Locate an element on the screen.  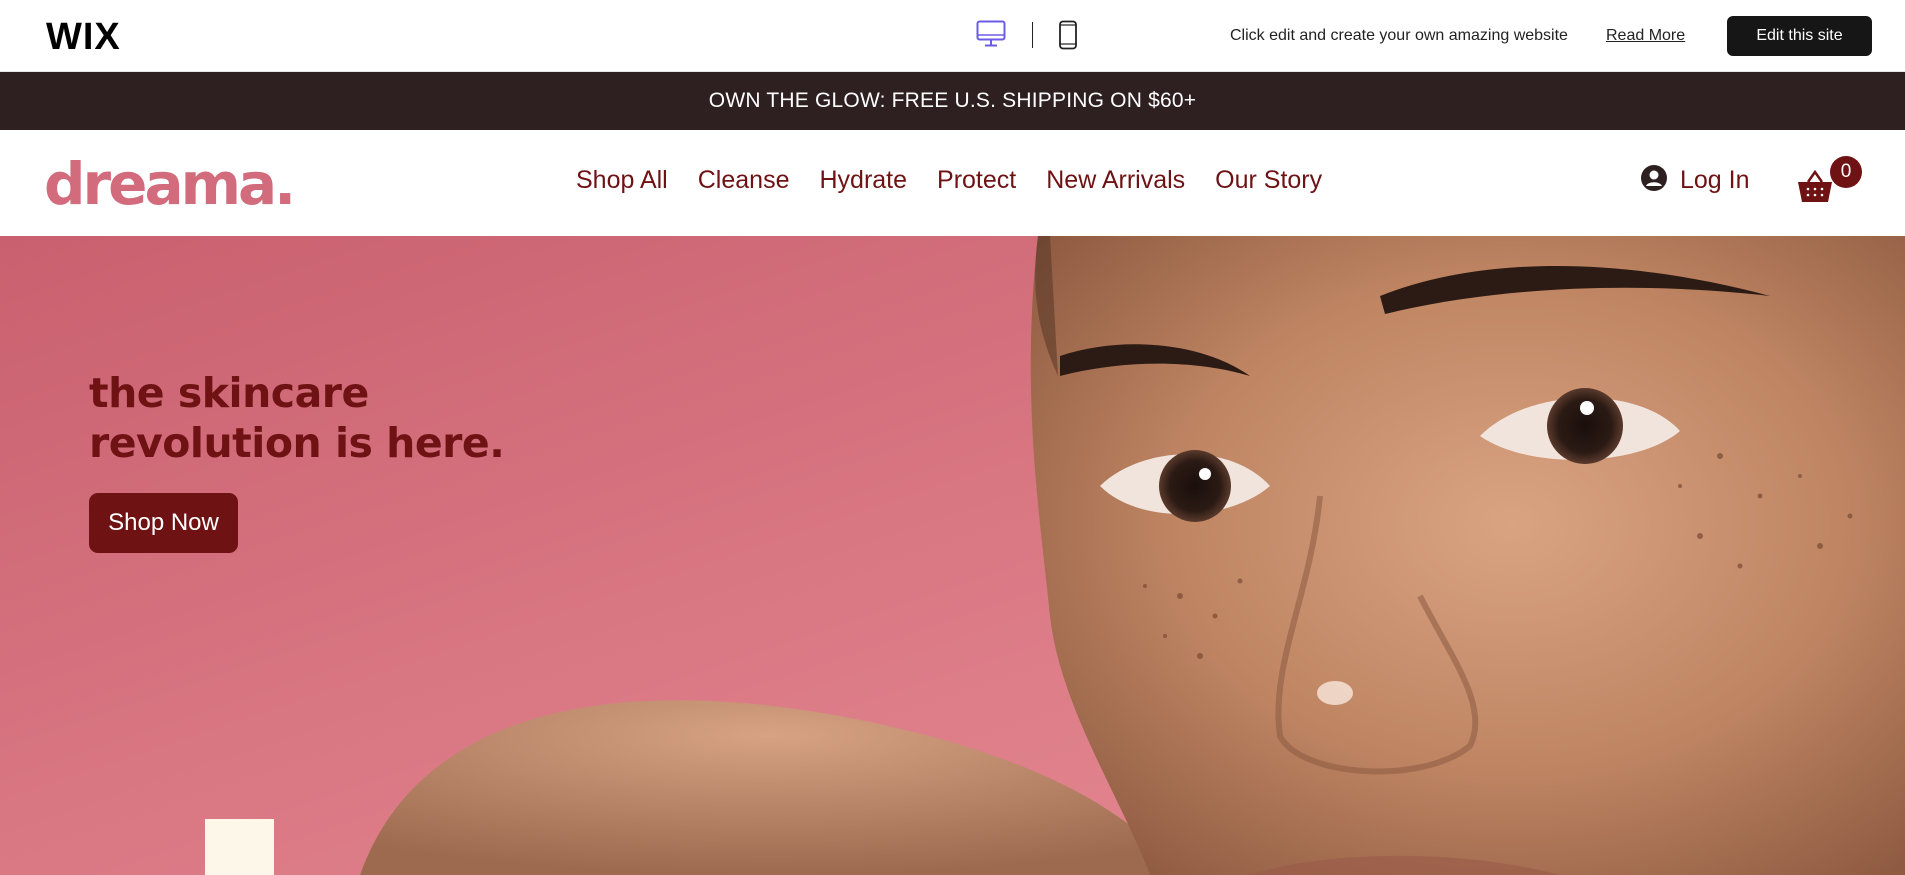
nav-item-new-arrivals: New Arrivals is located at coordinates (1115, 180).